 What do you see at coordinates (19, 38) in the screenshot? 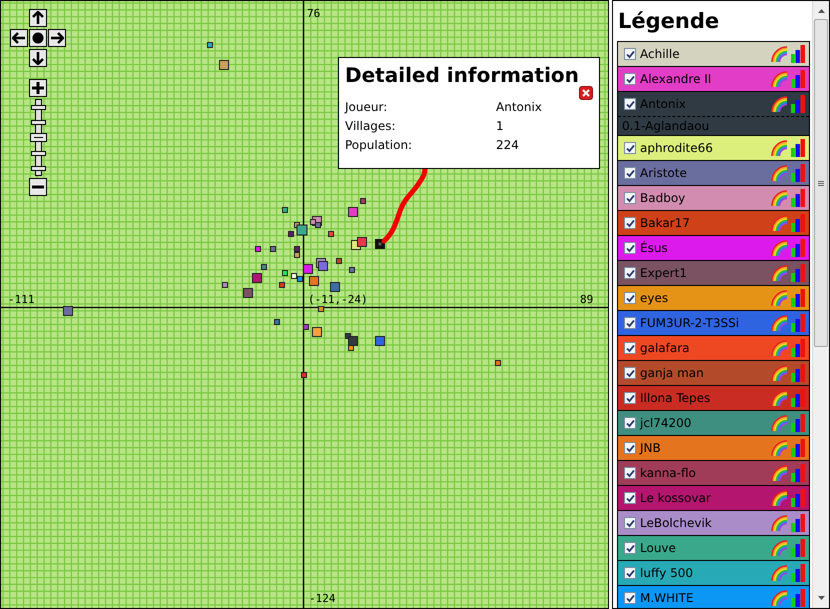
I see `pan-left-button` at bounding box center [19, 38].